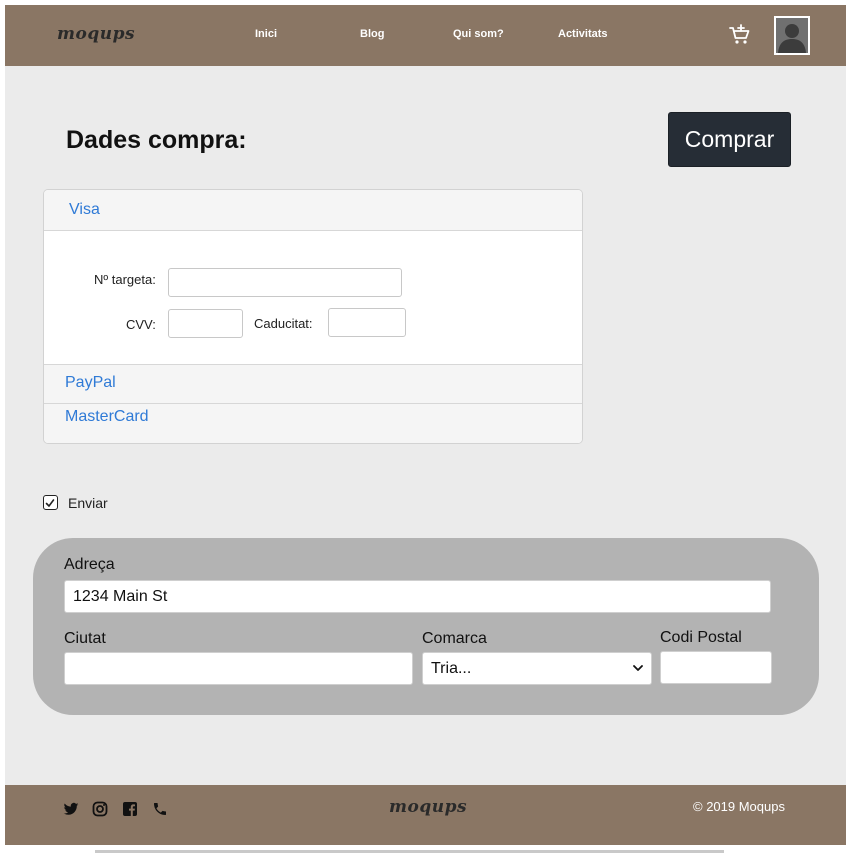 Image resolution: width=863 pixels, height=853 pixels. Describe the element at coordinates (313, 384) in the screenshot. I see `accordion-header-paypal: PayPal` at that location.